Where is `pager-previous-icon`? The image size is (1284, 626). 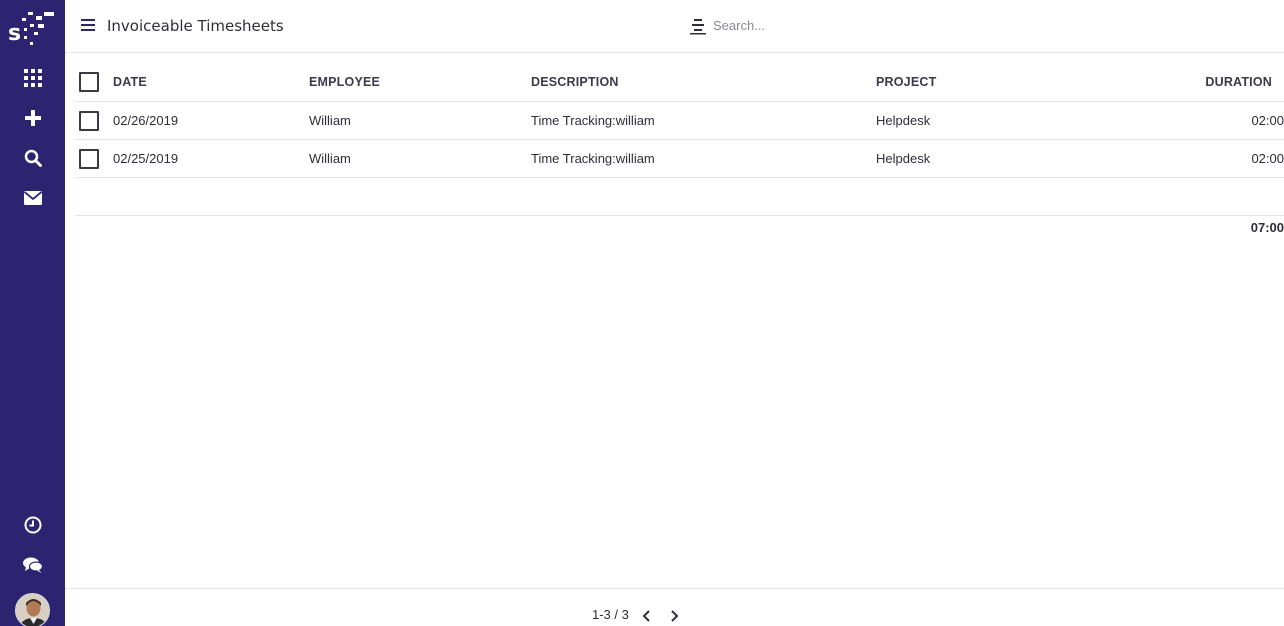 pager-previous-icon is located at coordinates (648, 616).